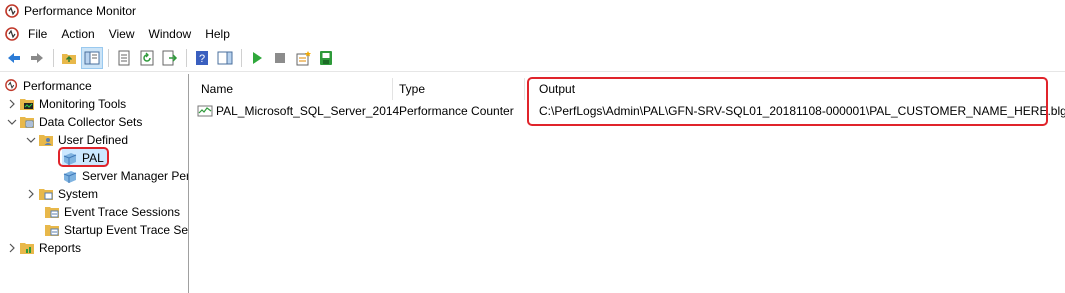  Describe the element at coordinates (27, 104) in the screenshot. I see `monitoring-tools-icon` at that location.